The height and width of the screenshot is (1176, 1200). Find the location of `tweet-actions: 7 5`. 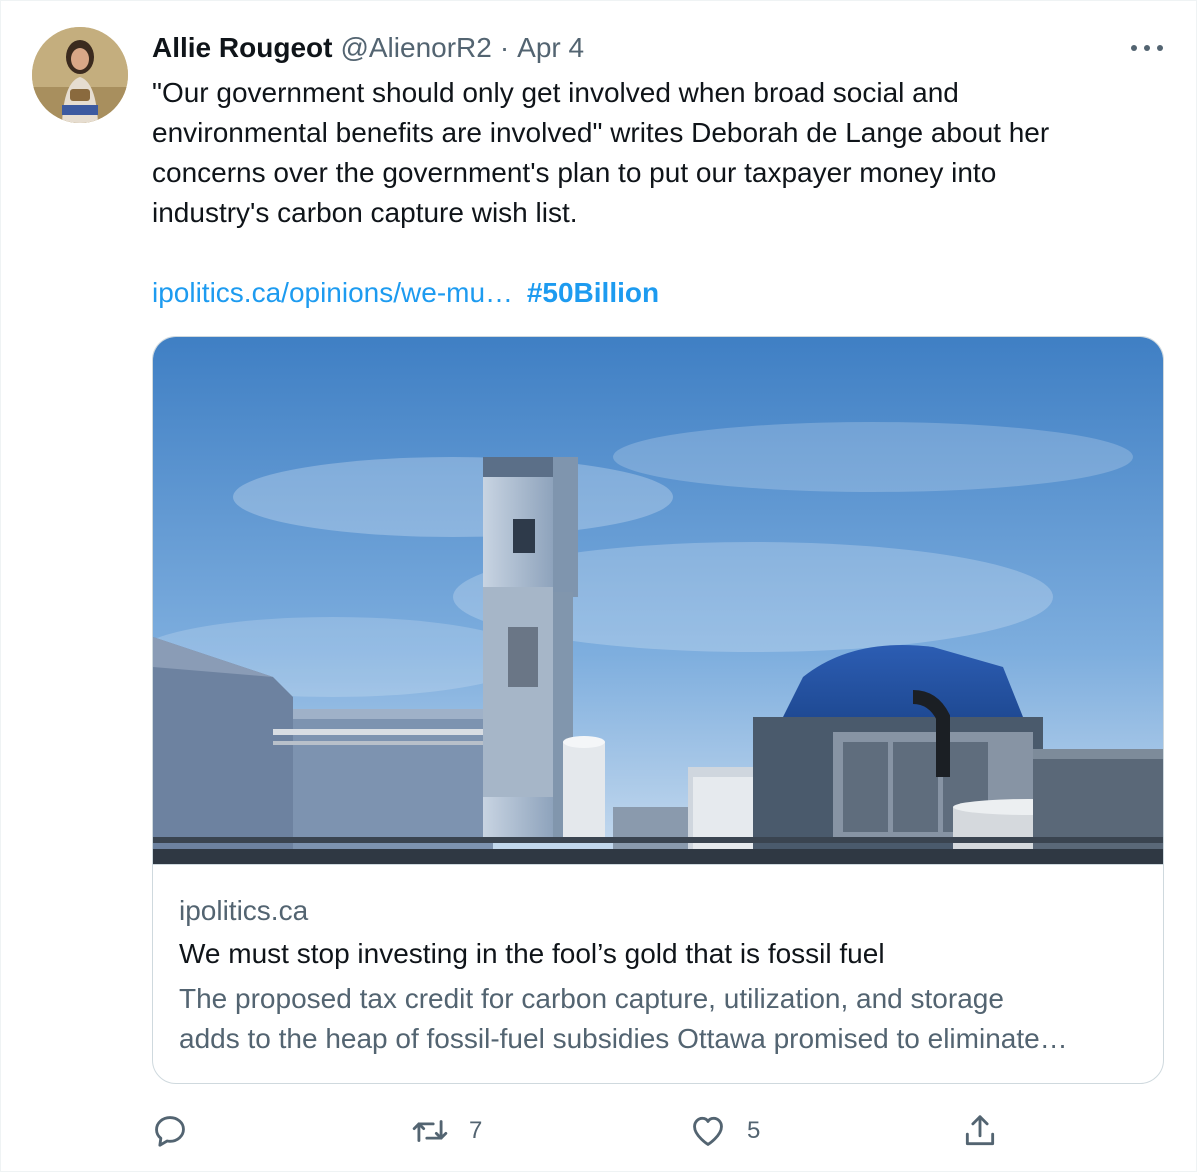

tweet-actions: 7 5 is located at coordinates (599, 1131).